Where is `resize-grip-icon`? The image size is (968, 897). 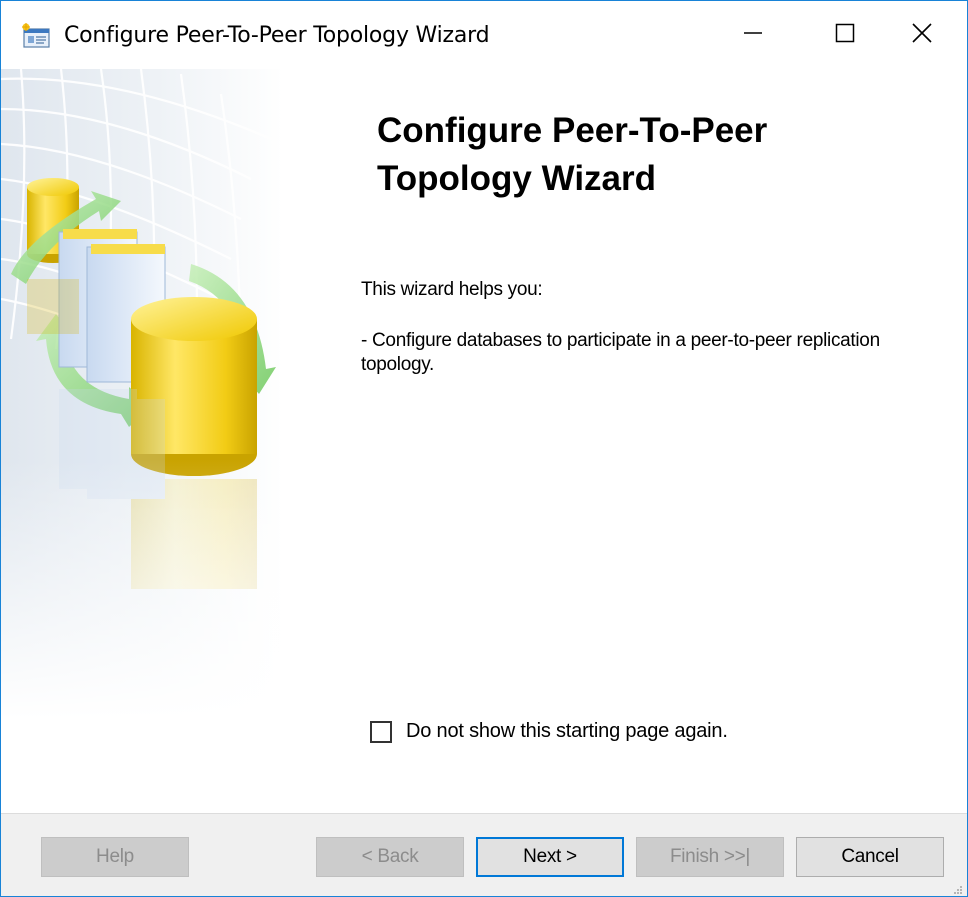 resize-grip-icon is located at coordinates (958, 888).